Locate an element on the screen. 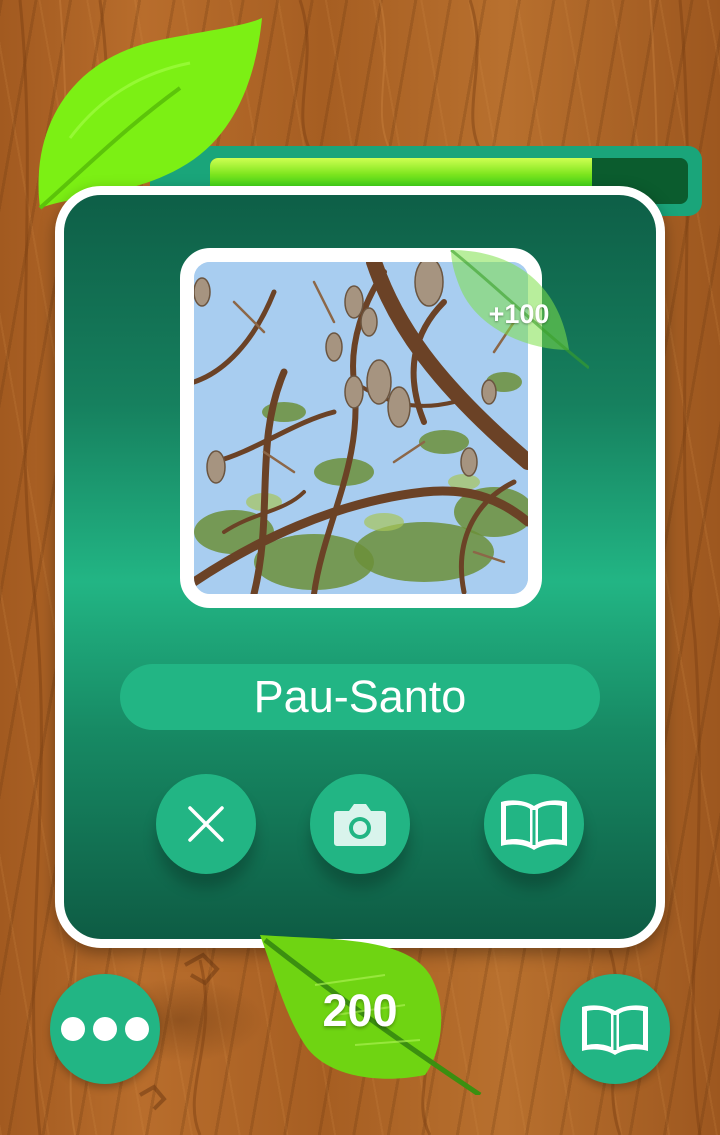 Image resolution: width=720 pixels, height=1135 pixels. close-icon is located at coordinates (206, 824).